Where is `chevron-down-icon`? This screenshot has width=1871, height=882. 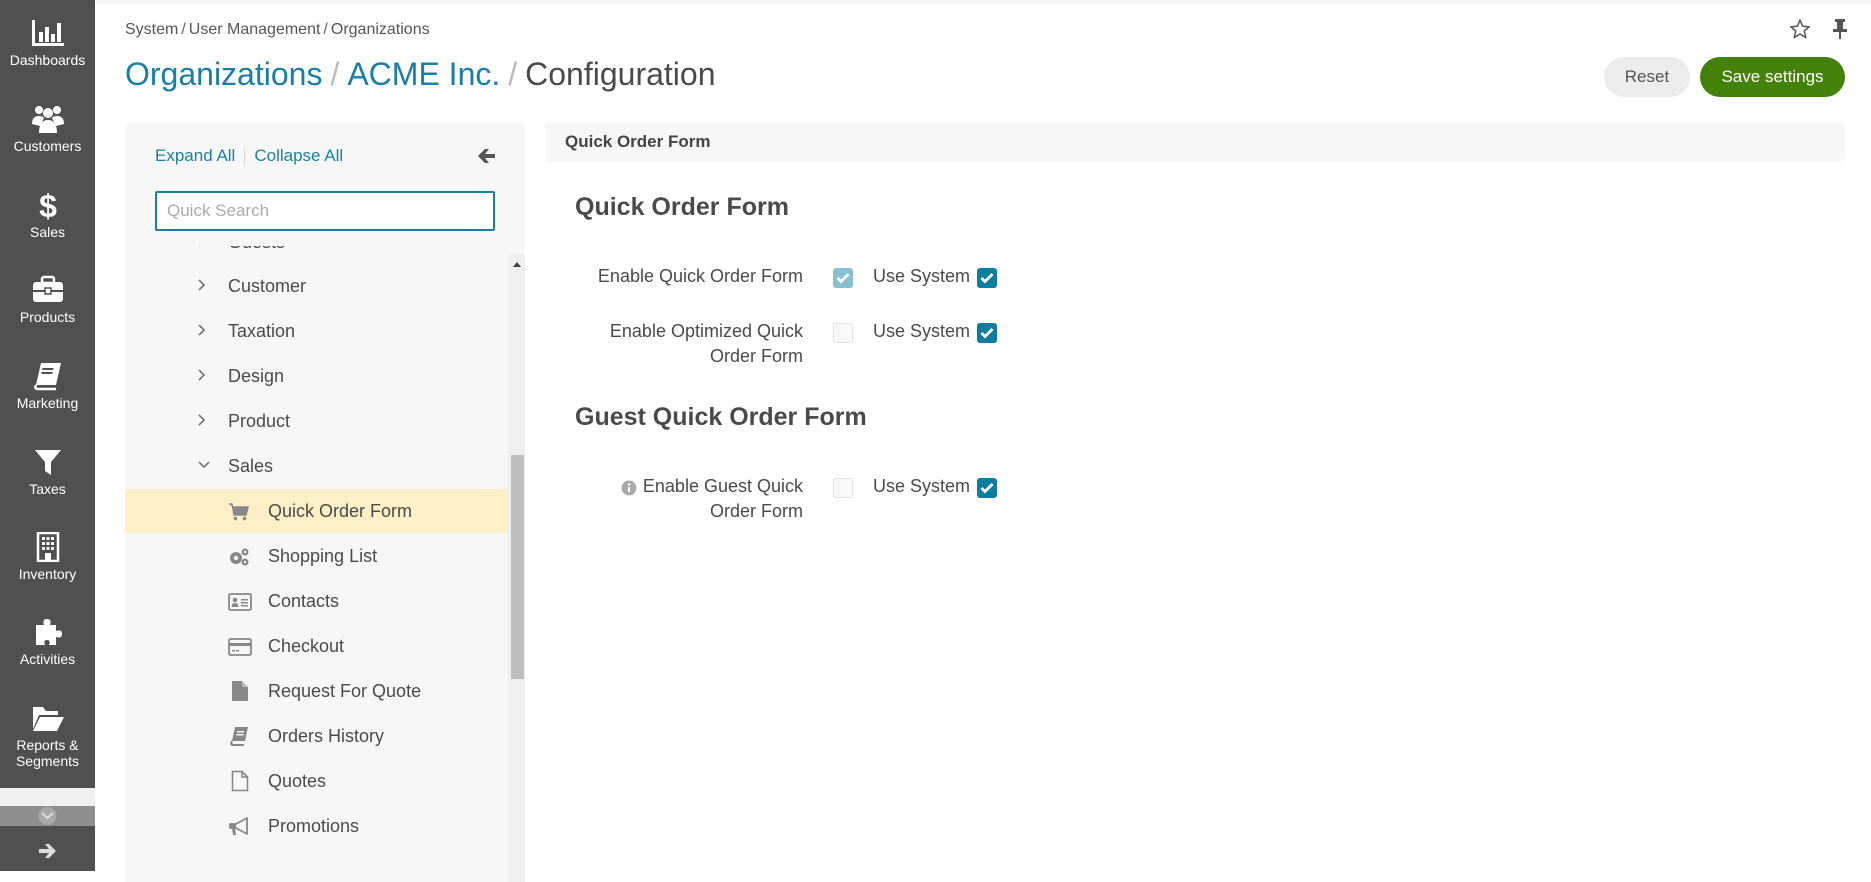 chevron-down-icon is located at coordinates (204, 465).